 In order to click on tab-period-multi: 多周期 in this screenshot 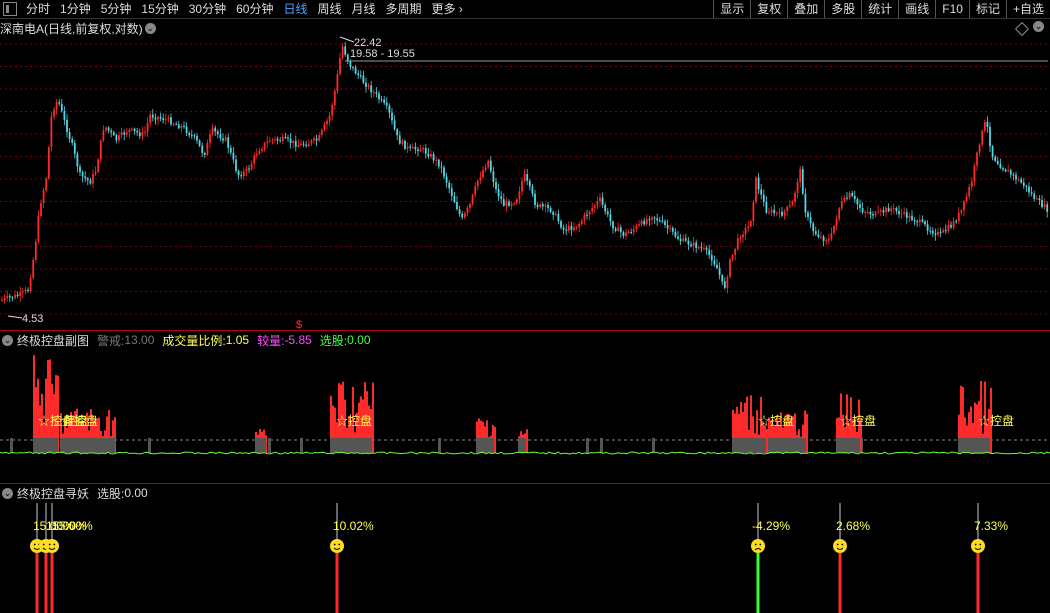, I will do `click(404, 9)`.